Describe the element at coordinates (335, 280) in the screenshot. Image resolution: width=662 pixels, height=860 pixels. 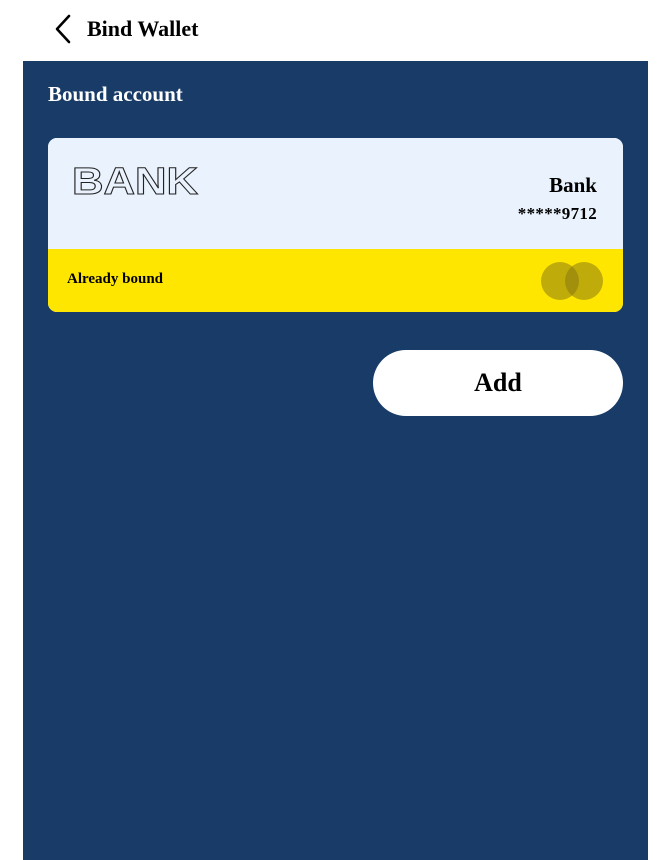
I see `card-status-bar: Already bound` at that location.